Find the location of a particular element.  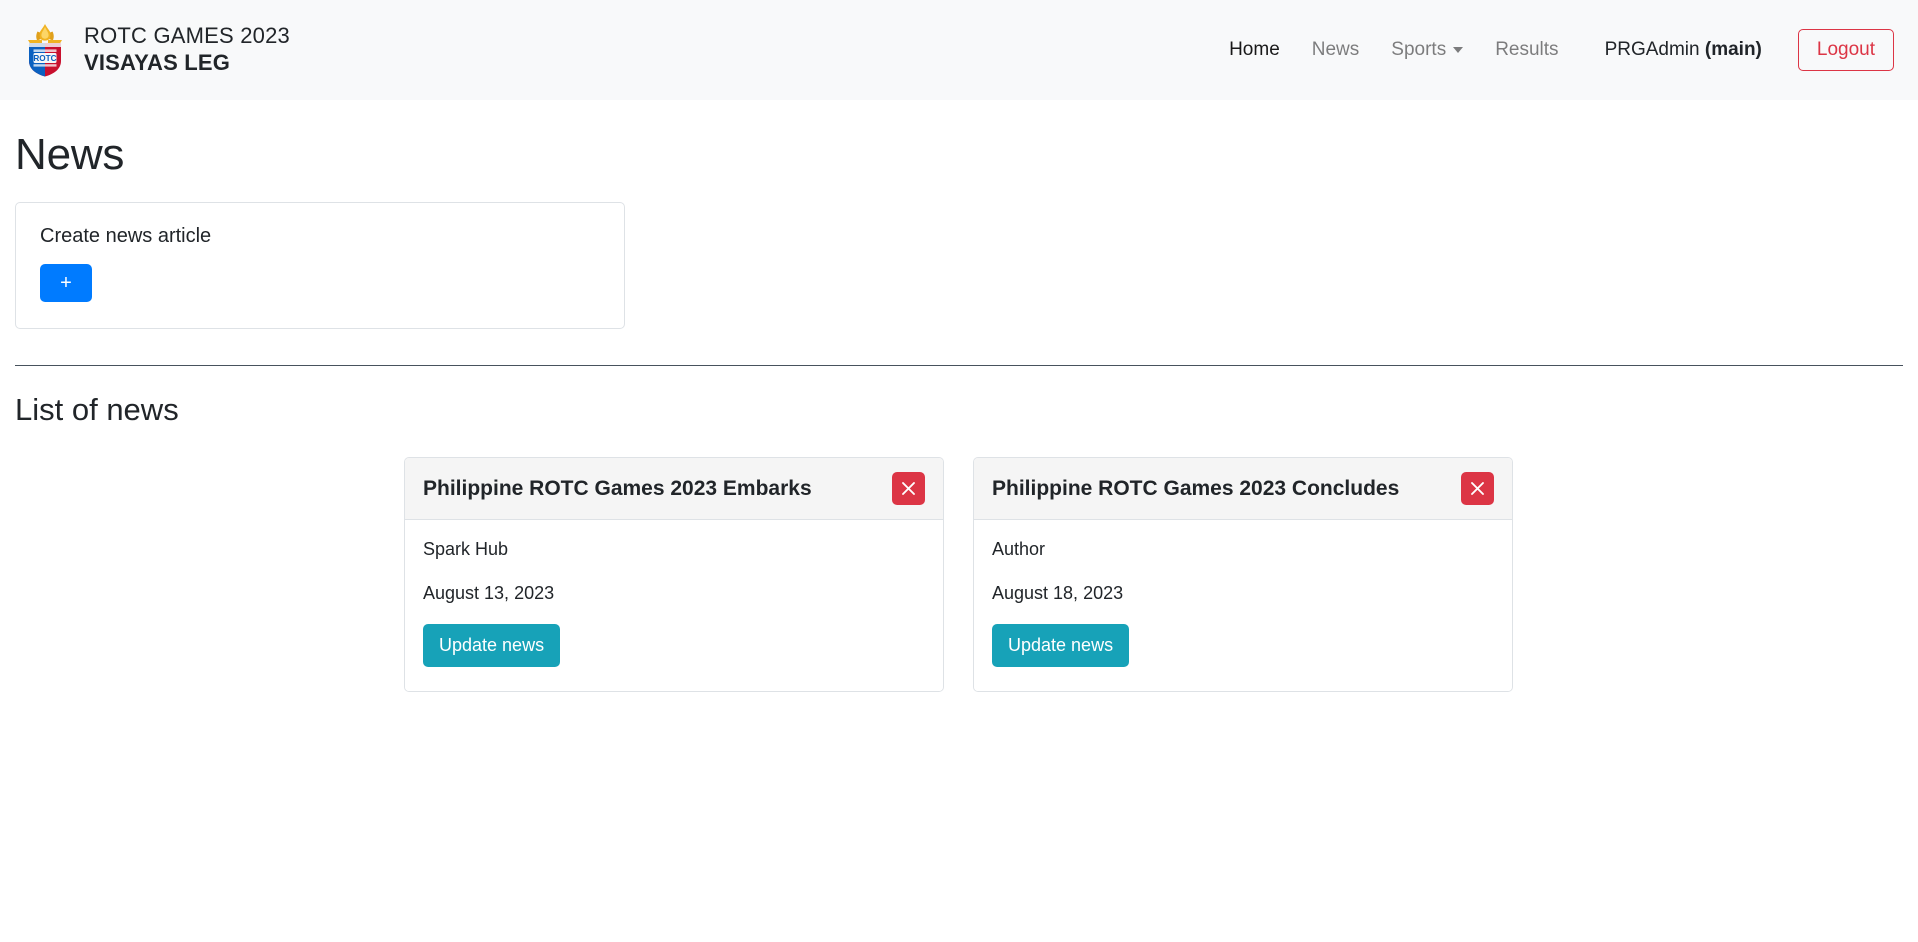

nav-link-news: News is located at coordinates (1336, 50).